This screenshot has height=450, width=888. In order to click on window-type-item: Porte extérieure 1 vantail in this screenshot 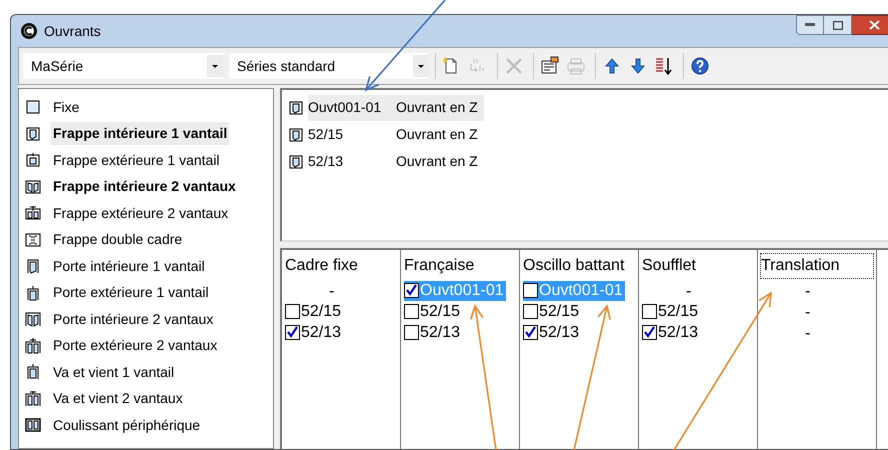, I will do `click(131, 292)`.